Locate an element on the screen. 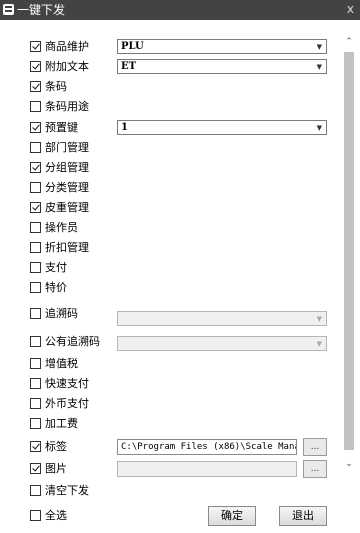 The image size is (360, 533). picture-path-input is located at coordinates (207, 469).